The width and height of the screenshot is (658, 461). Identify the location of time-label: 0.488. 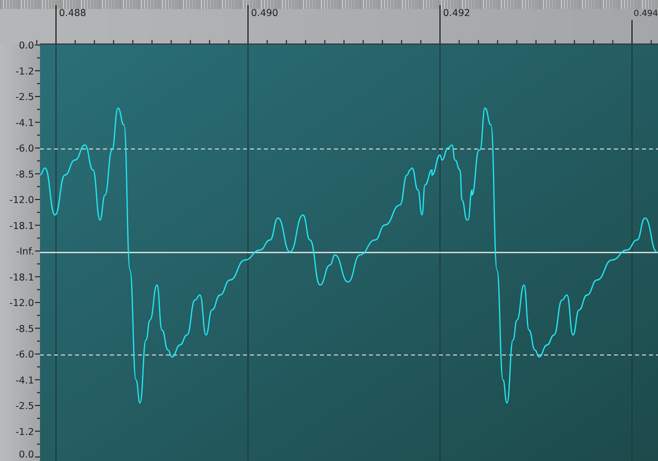
(72, 13).